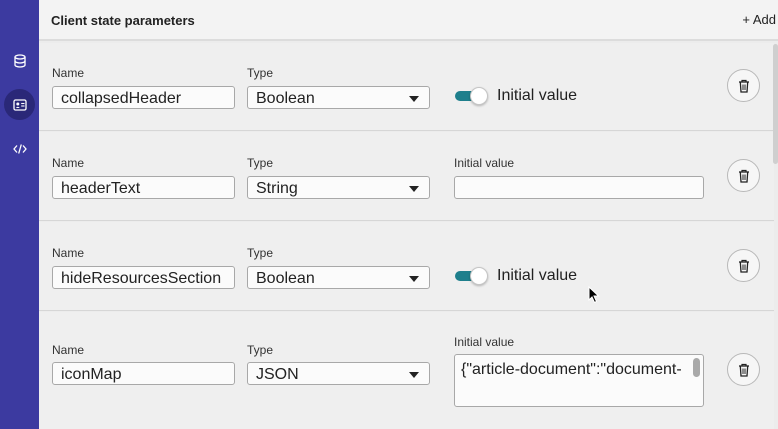 The width and height of the screenshot is (778, 429). I want to click on contact-card-icon, so click(19, 104).